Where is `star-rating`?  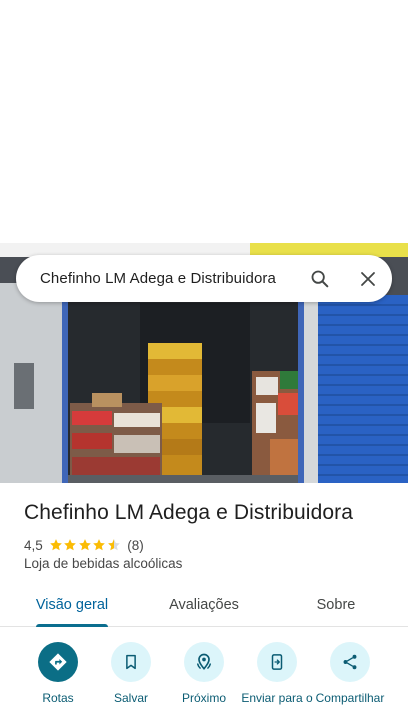
star-rating is located at coordinates (85, 545).